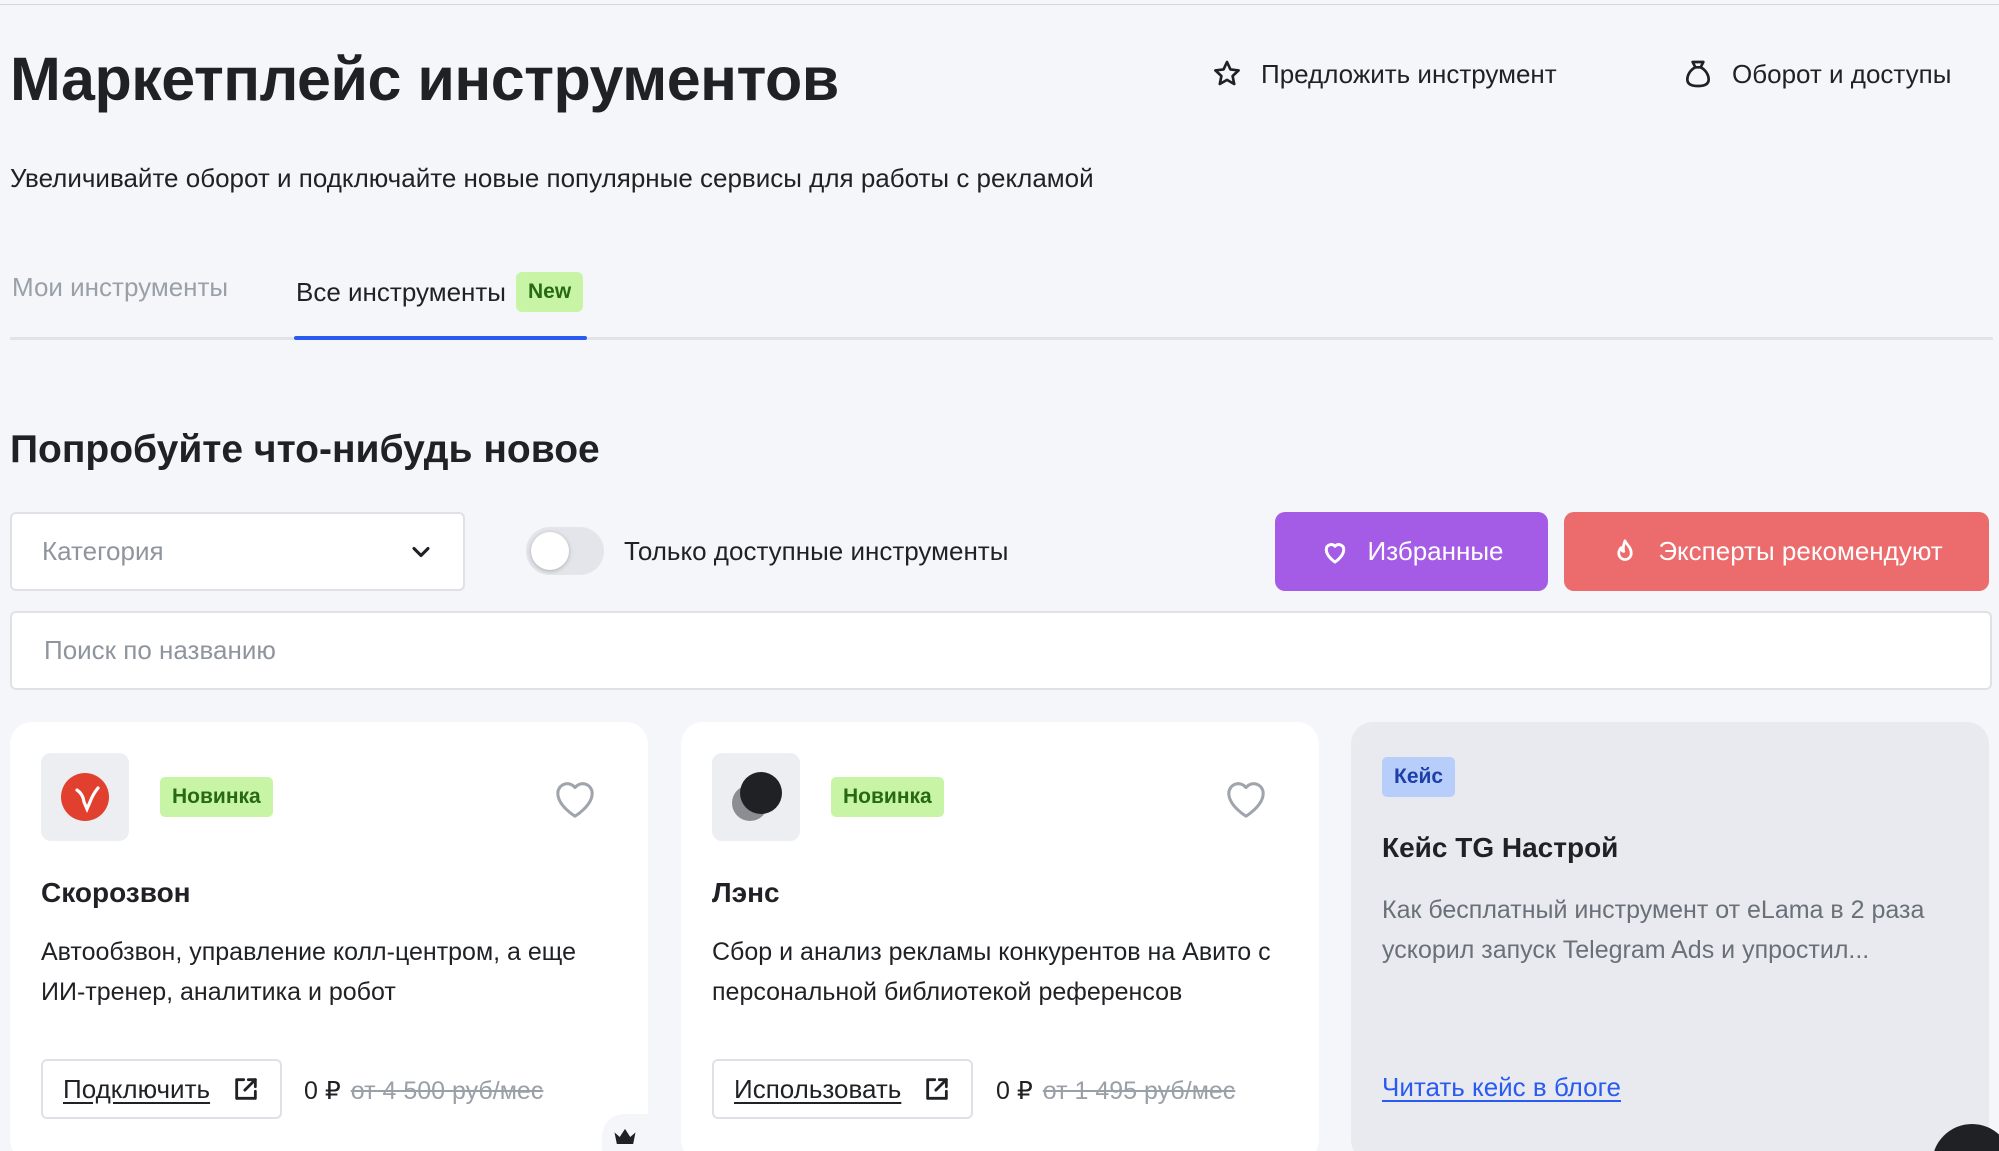 This screenshot has height=1151, width=1999. I want to click on toggle-knob, so click(550, 551).